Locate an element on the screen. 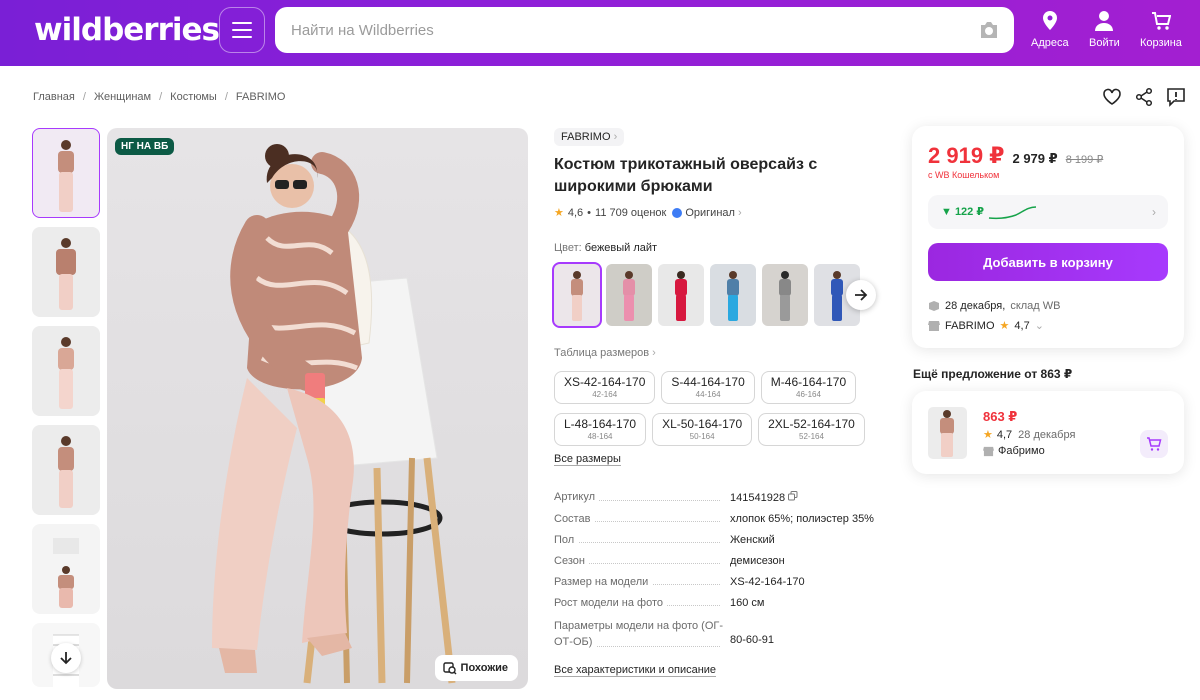 This screenshot has width=1200, height=700. offer-add-to-cart-button is located at coordinates (1154, 444).